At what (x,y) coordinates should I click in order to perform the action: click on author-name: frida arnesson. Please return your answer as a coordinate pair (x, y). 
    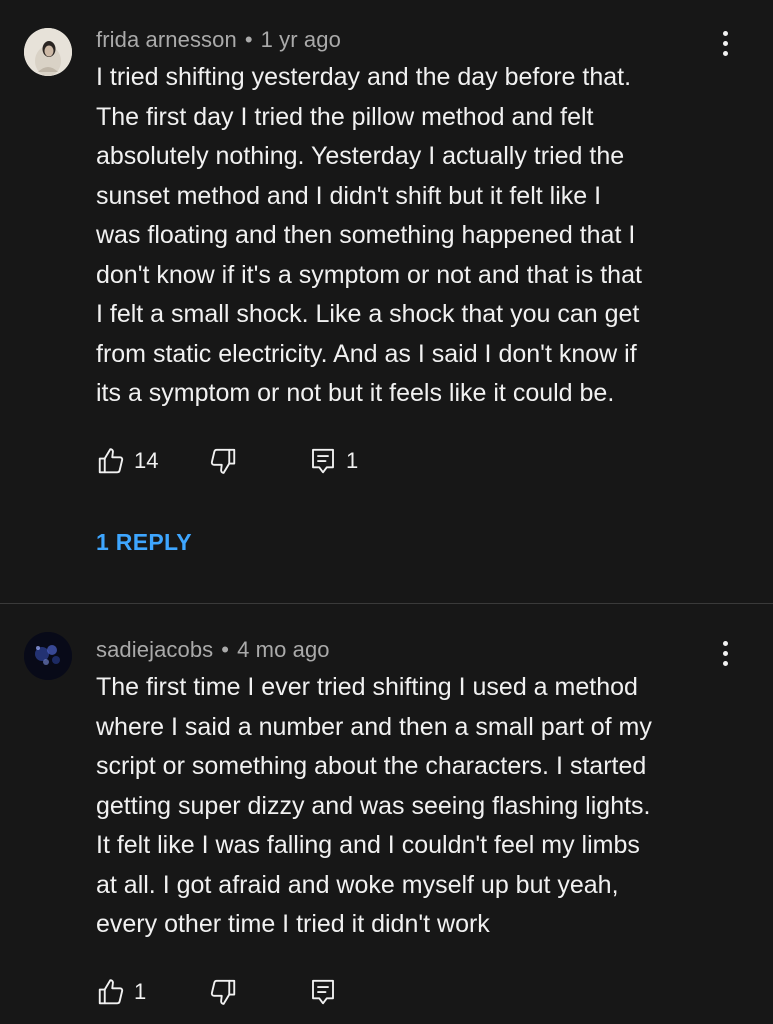
    Looking at the image, I should click on (166, 39).